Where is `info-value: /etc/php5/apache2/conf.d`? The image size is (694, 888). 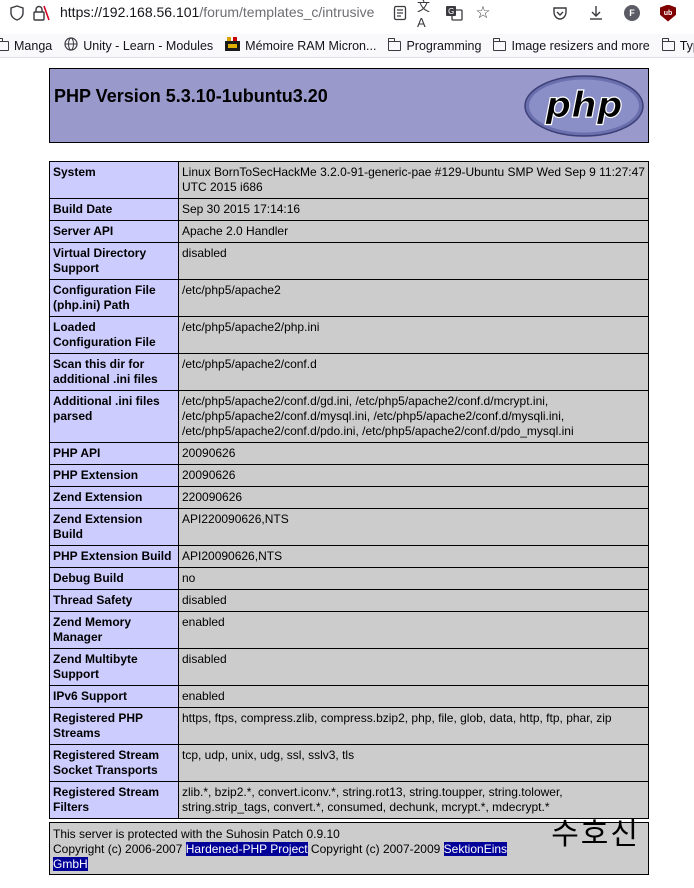
info-value: /etc/php5/apache2/conf.d is located at coordinates (413, 372).